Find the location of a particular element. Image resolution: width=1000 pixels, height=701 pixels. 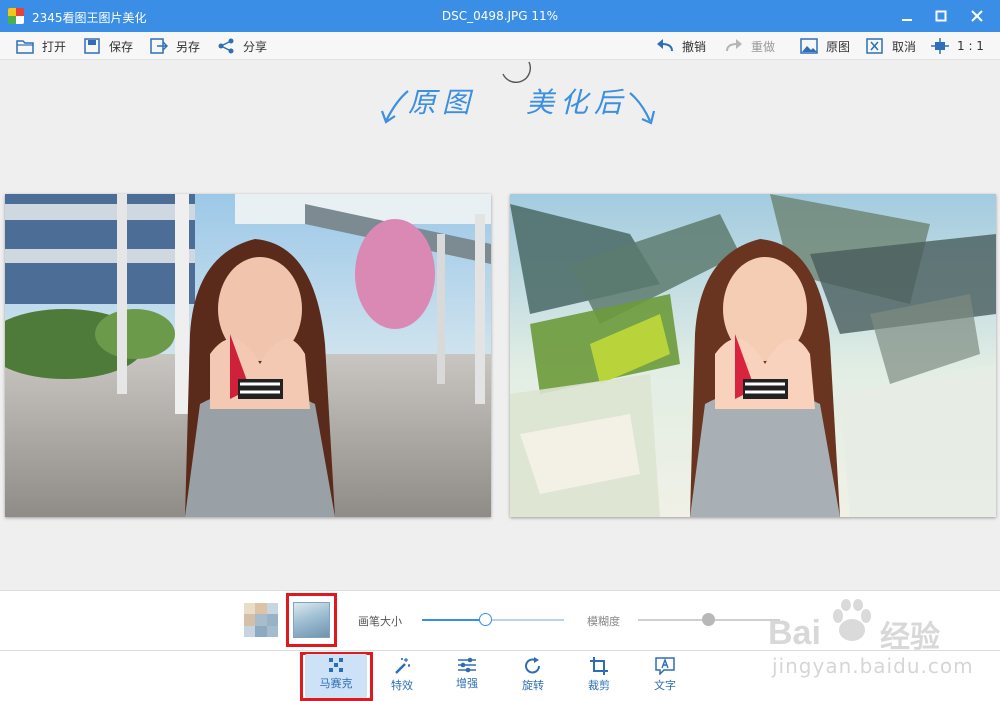

tool-mosaic: 马赛克 is located at coordinates (336, 676).